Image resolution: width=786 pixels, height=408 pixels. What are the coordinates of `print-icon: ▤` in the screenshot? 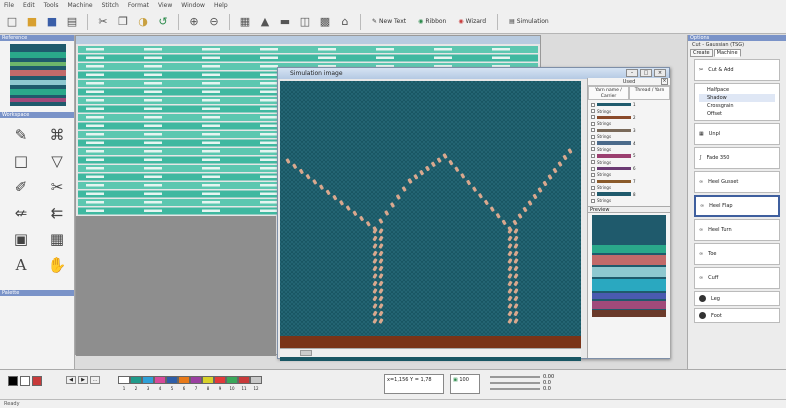 It's located at (72, 22).